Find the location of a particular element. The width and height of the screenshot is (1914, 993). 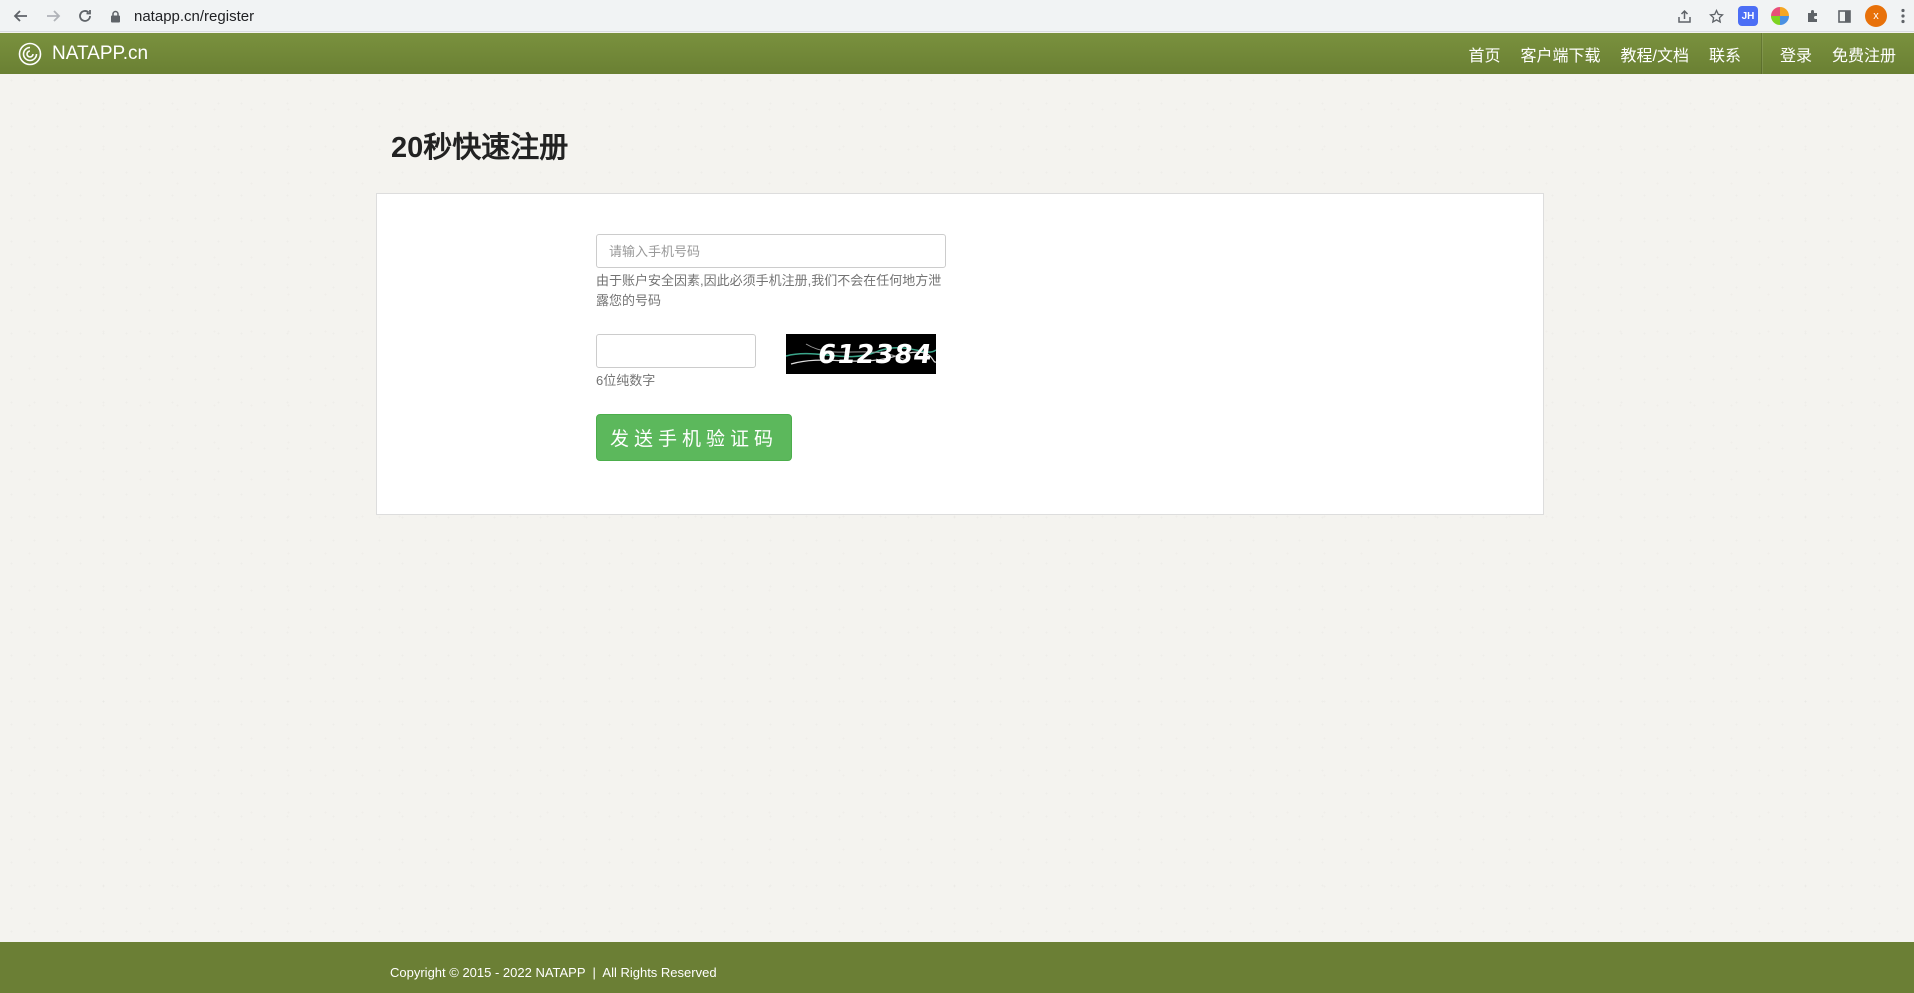

nav-client-download: 客户端下载 is located at coordinates (1560, 54).